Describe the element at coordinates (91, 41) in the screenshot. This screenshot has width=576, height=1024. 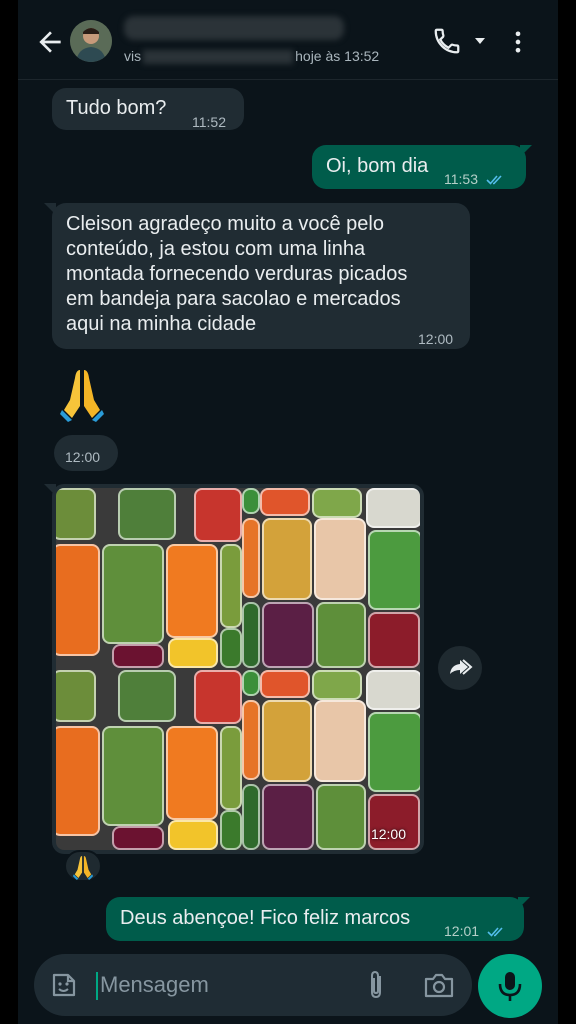
I see `avatar` at that location.